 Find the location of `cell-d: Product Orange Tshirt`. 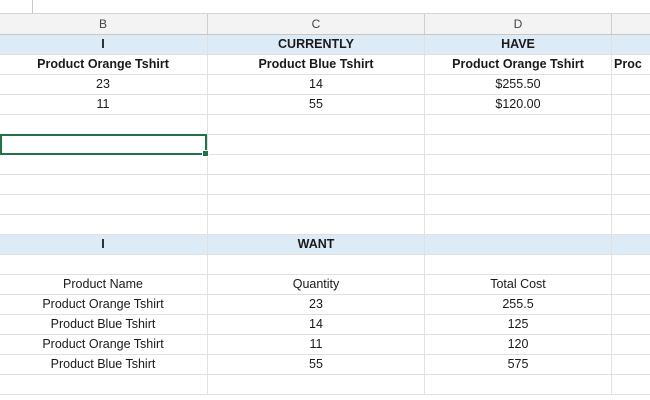

cell-d: Product Orange Tshirt is located at coordinates (518, 64).